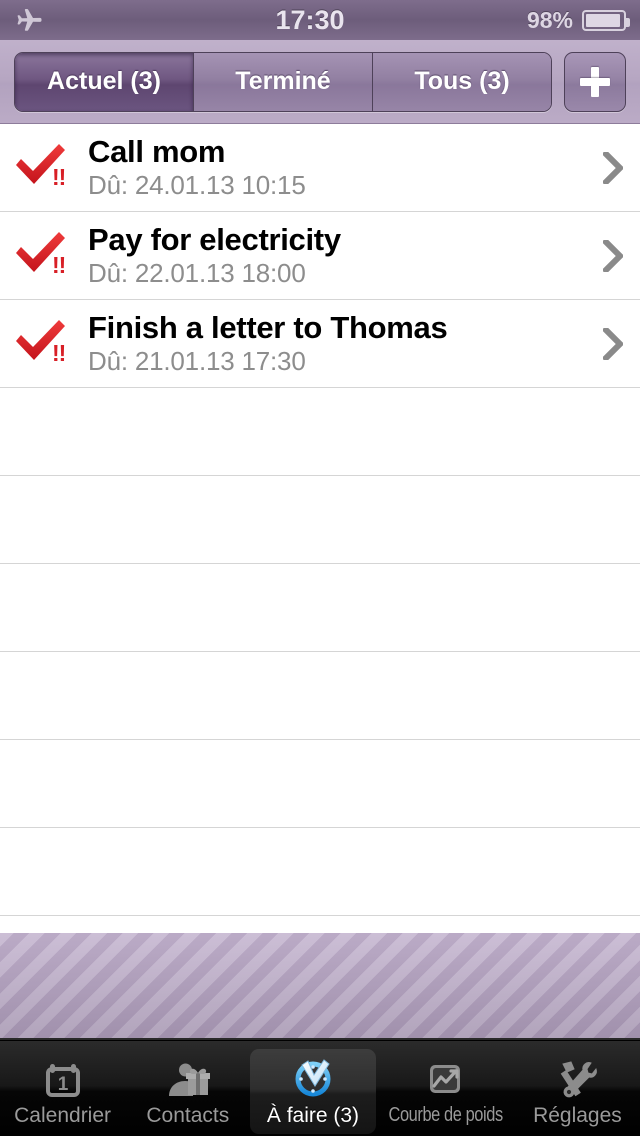  What do you see at coordinates (461, 81) in the screenshot?
I see `segment-tous: Tous (3)` at bounding box center [461, 81].